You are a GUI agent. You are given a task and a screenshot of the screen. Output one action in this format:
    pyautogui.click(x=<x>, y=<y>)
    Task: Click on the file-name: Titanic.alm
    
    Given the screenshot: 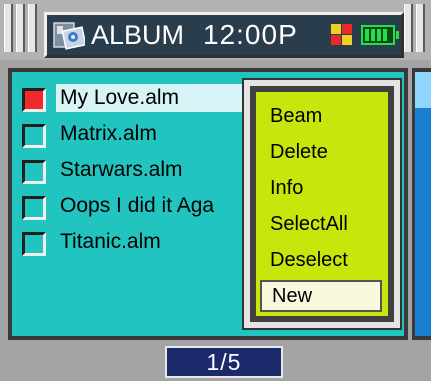 What is the action you would take?
    pyautogui.click(x=110, y=241)
    